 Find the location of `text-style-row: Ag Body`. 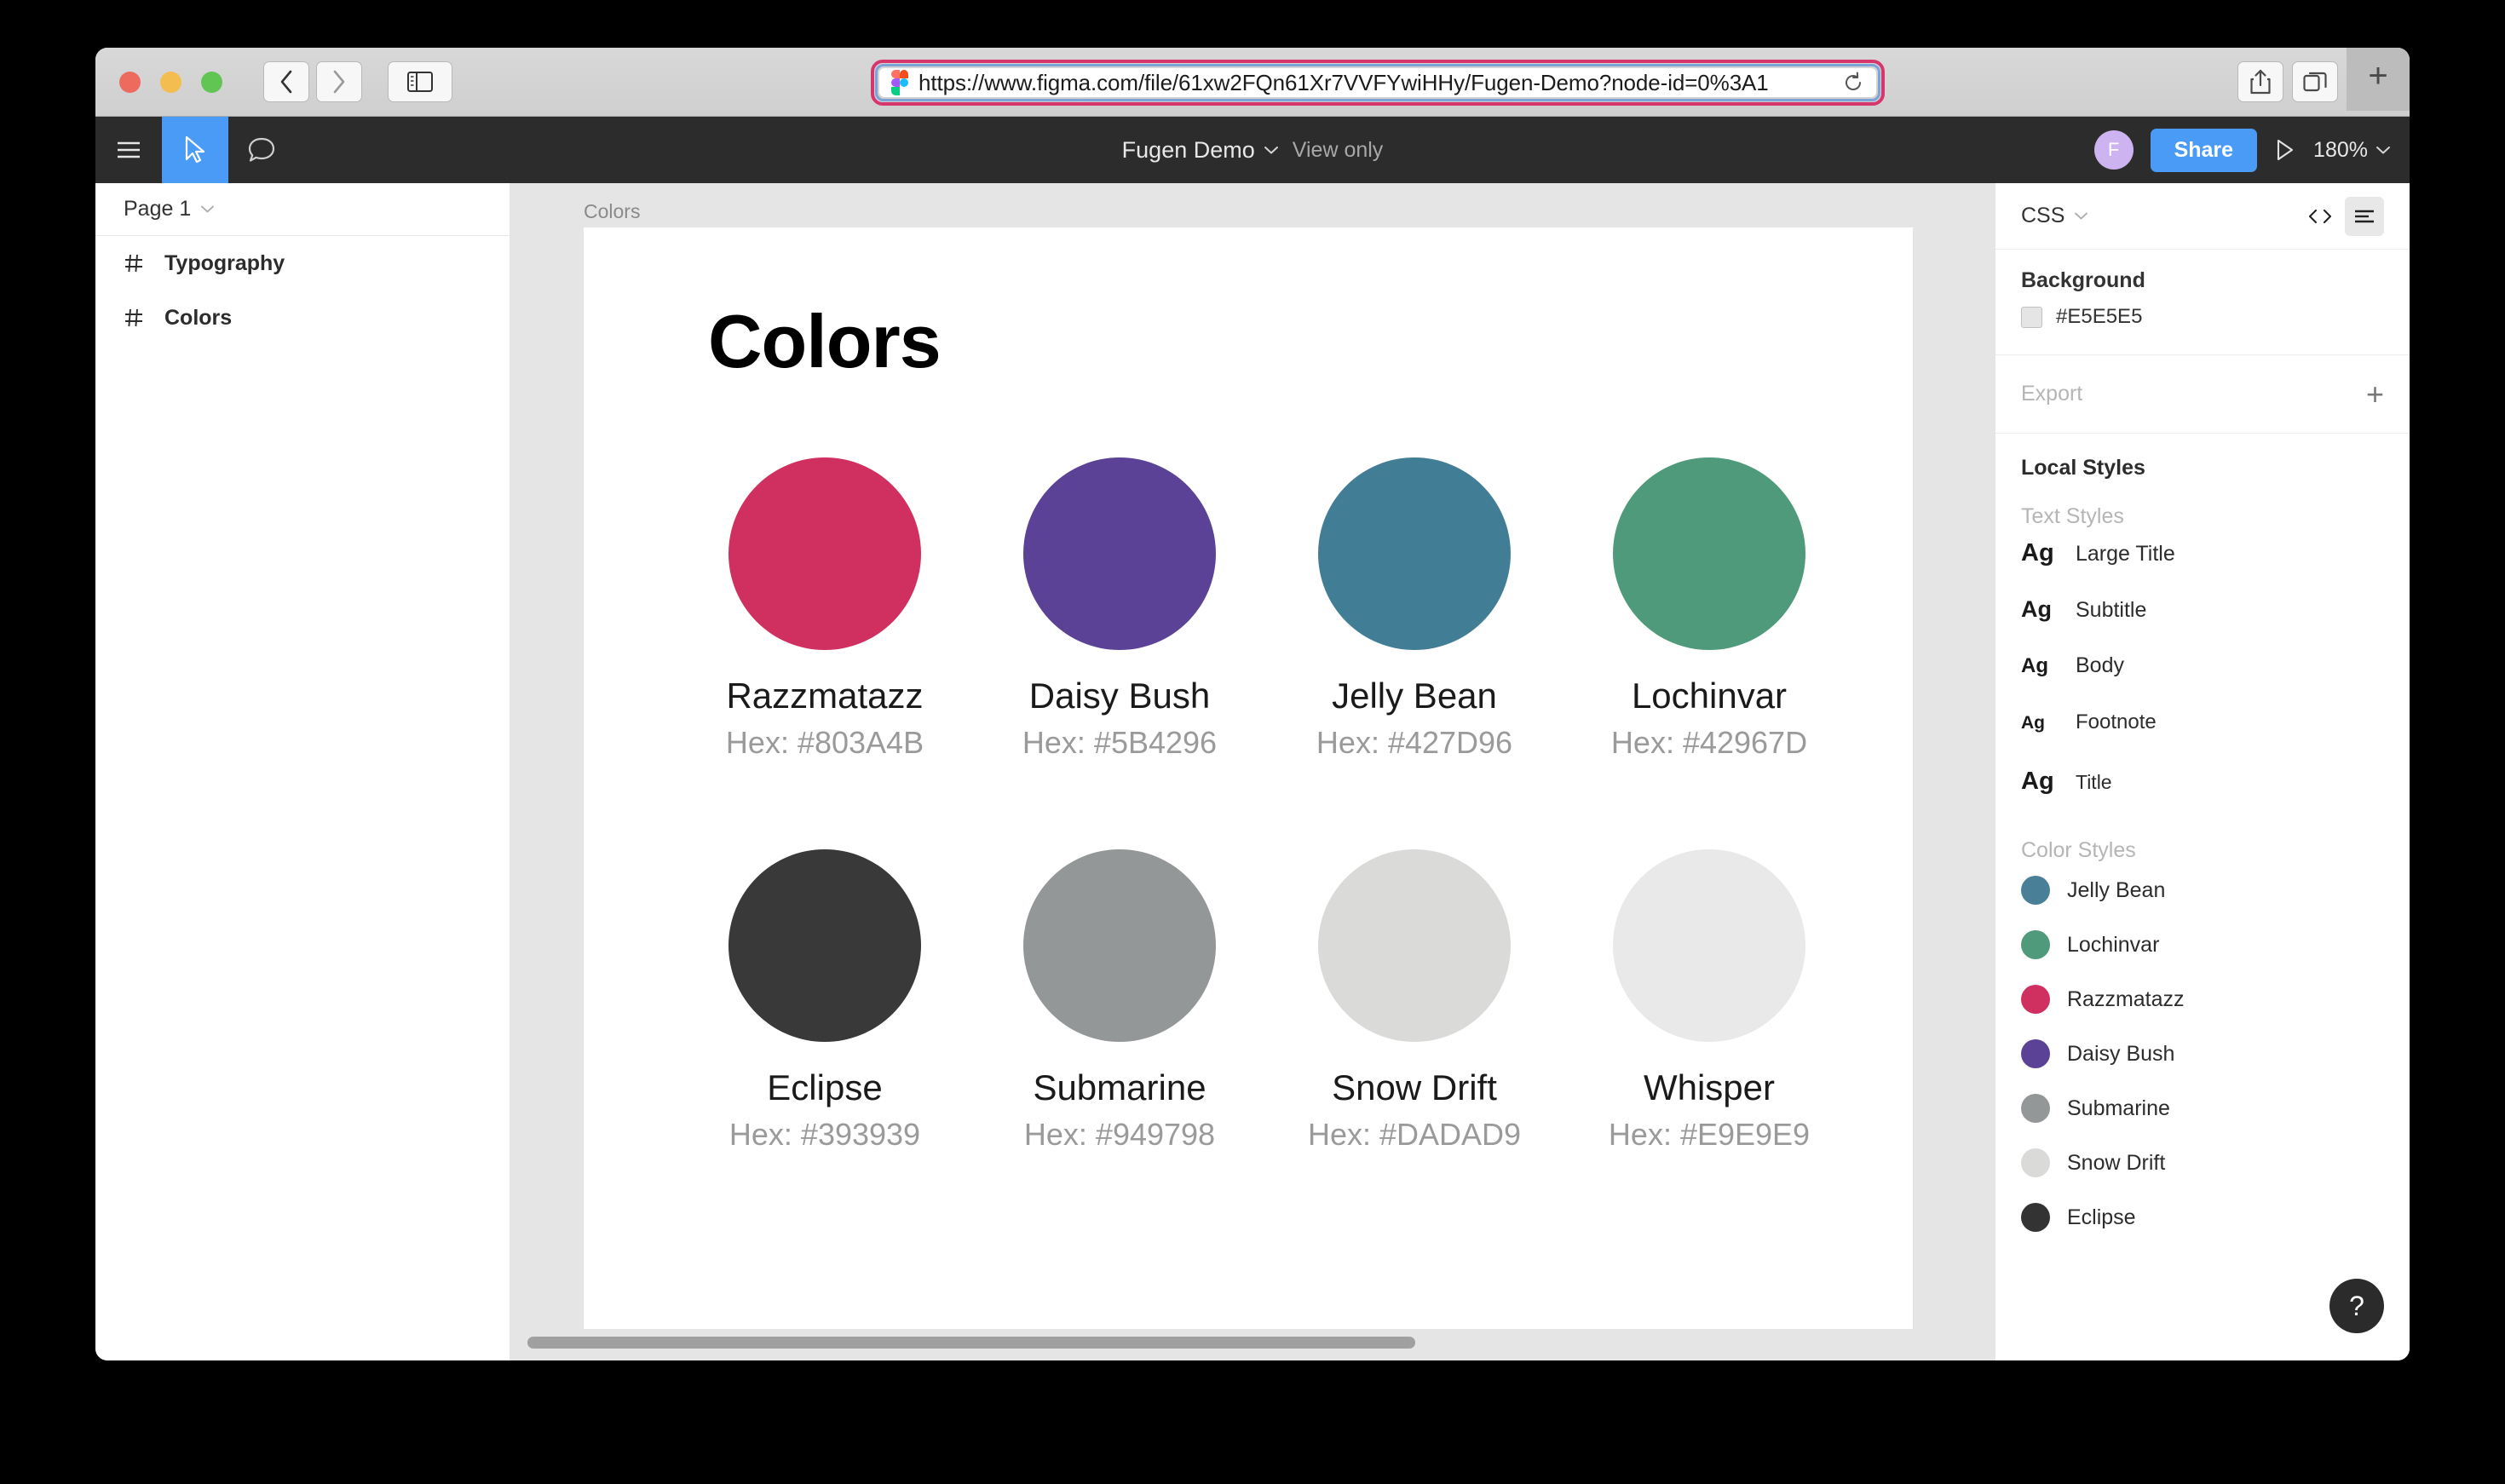

text-style-row: Ag Body is located at coordinates (2202, 671).